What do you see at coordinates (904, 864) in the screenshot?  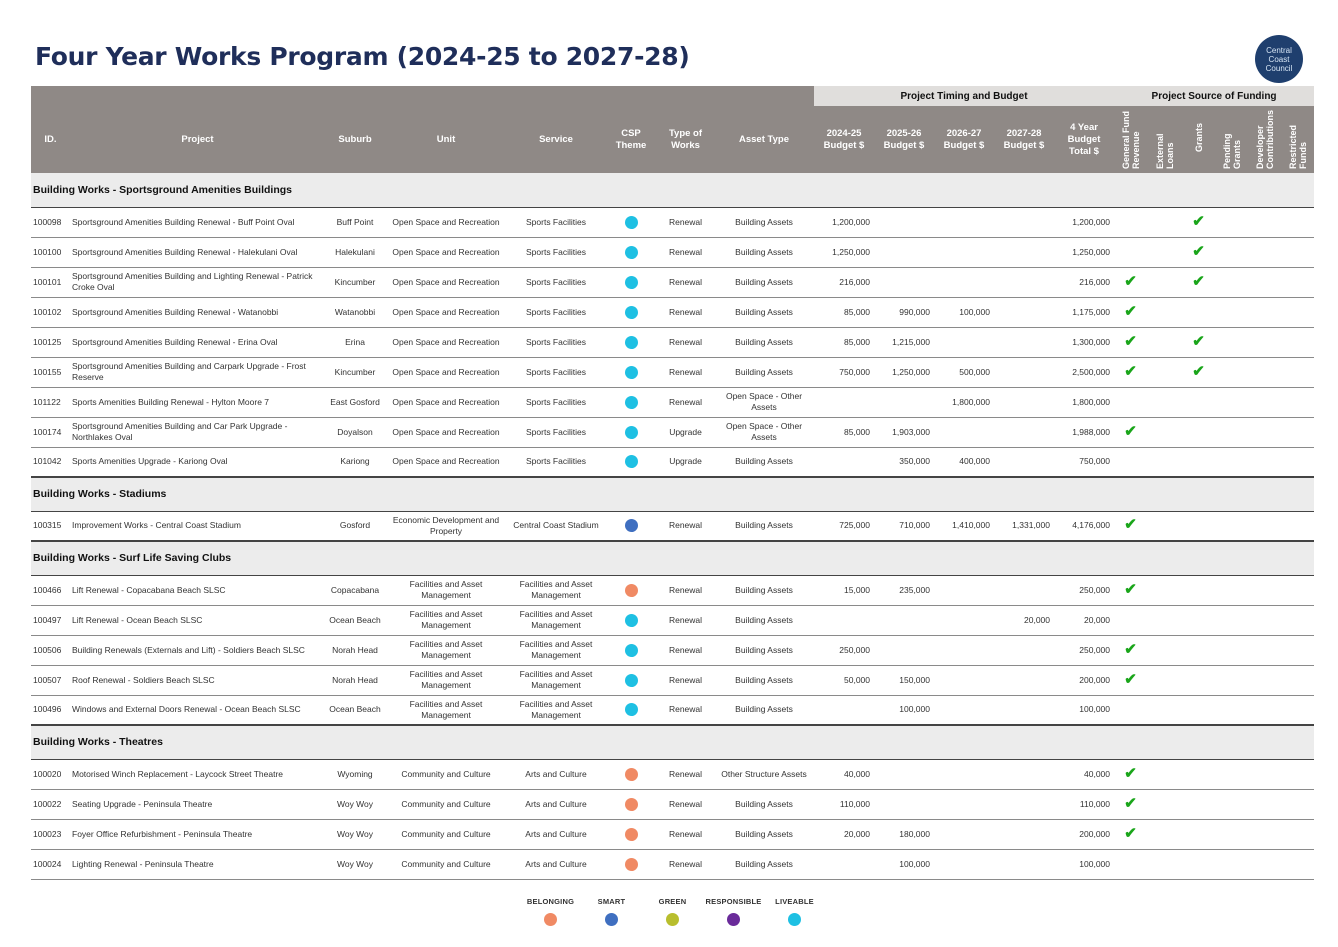 I see `cell-budget-2025-26: 100,000` at bounding box center [904, 864].